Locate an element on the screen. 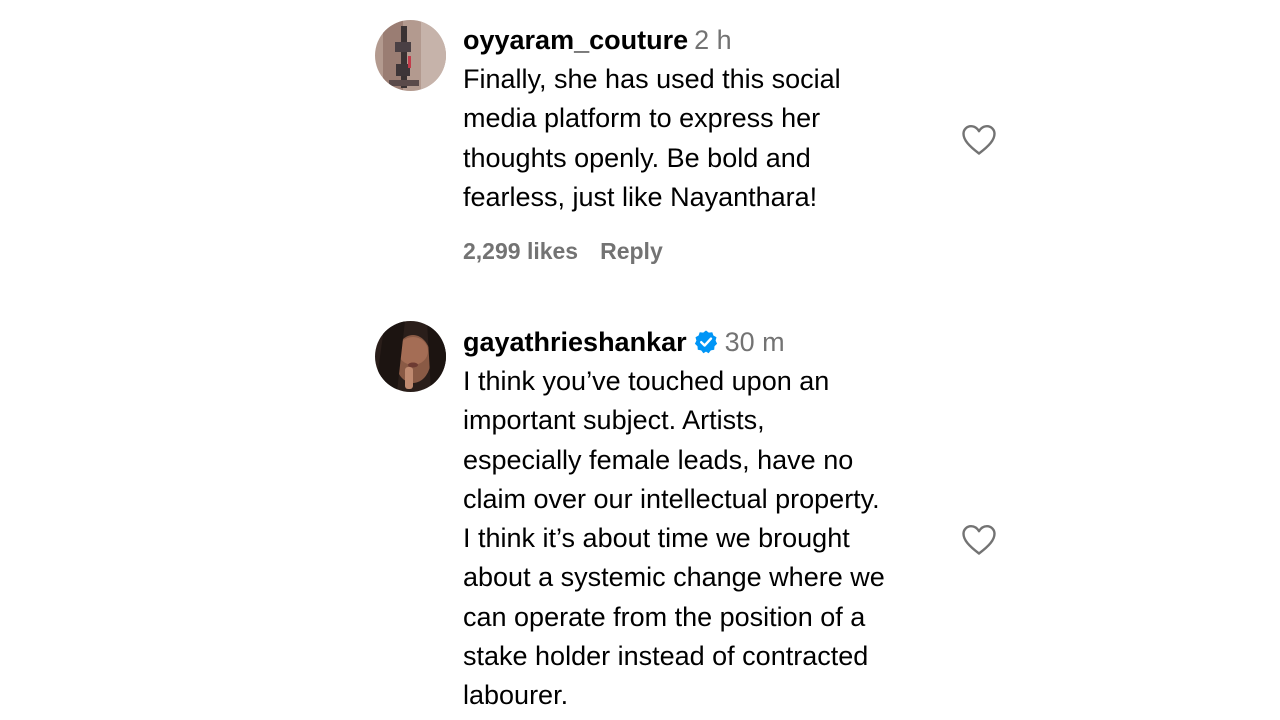 This screenshot has height=720, width=1280. comment-username: gayathrieshankar is located at coordinates (575, 342).